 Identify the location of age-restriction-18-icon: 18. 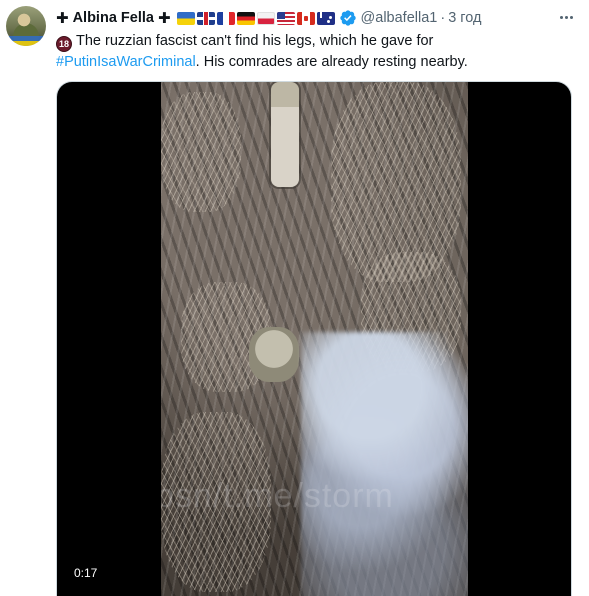
(64, 44).